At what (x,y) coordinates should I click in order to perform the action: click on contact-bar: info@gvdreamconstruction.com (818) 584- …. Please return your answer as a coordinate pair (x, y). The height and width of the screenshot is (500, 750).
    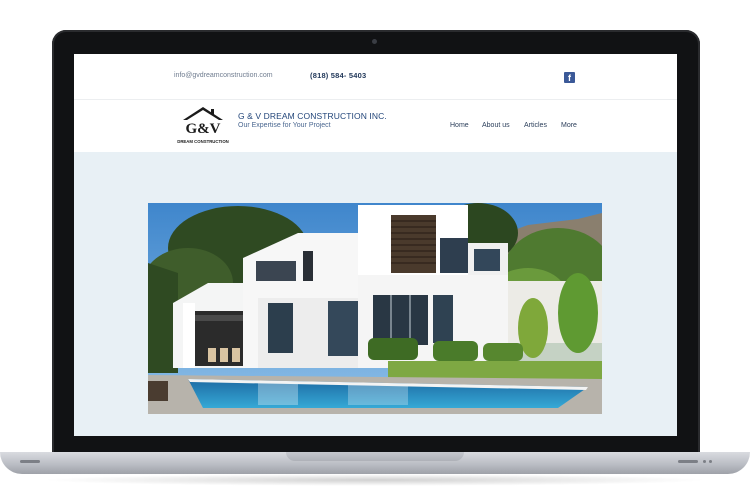
    Looking at the image, I should click on (375, 77).